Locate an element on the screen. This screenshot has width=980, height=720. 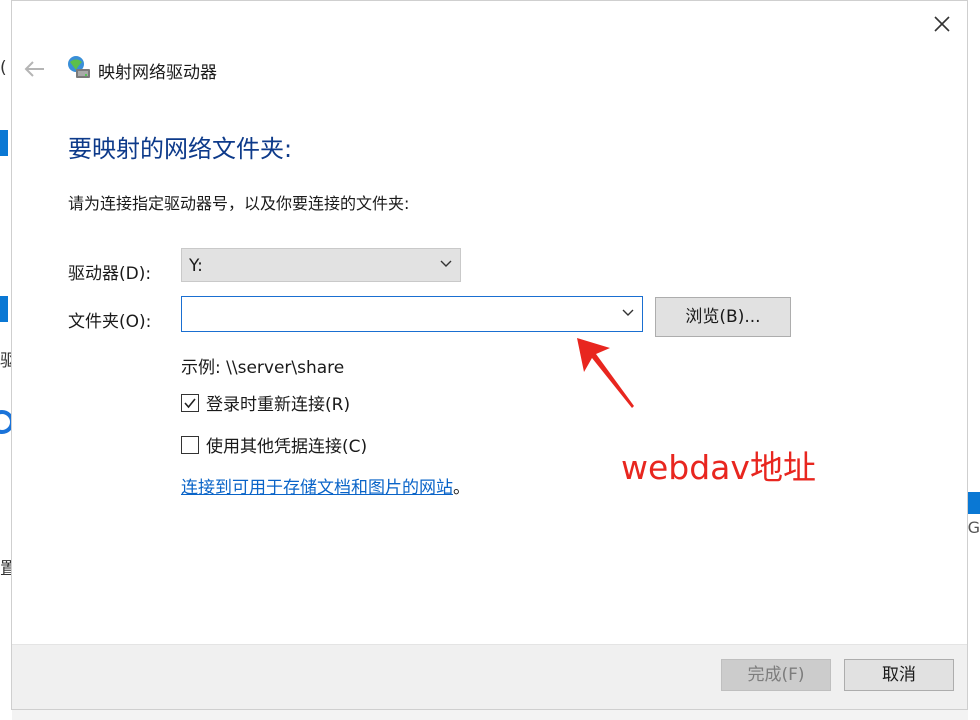
close-button is located at coordinates (942, 24).